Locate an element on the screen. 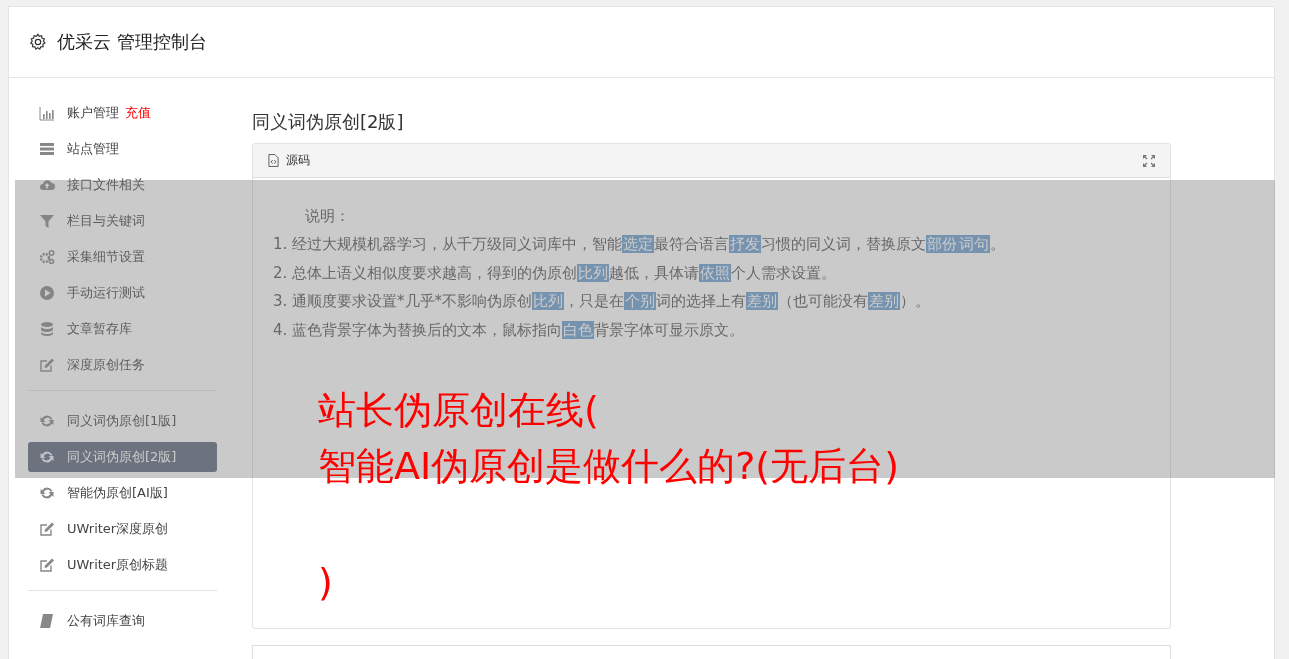  overlay-caption-line: ) is located at coordinates (326, 582).